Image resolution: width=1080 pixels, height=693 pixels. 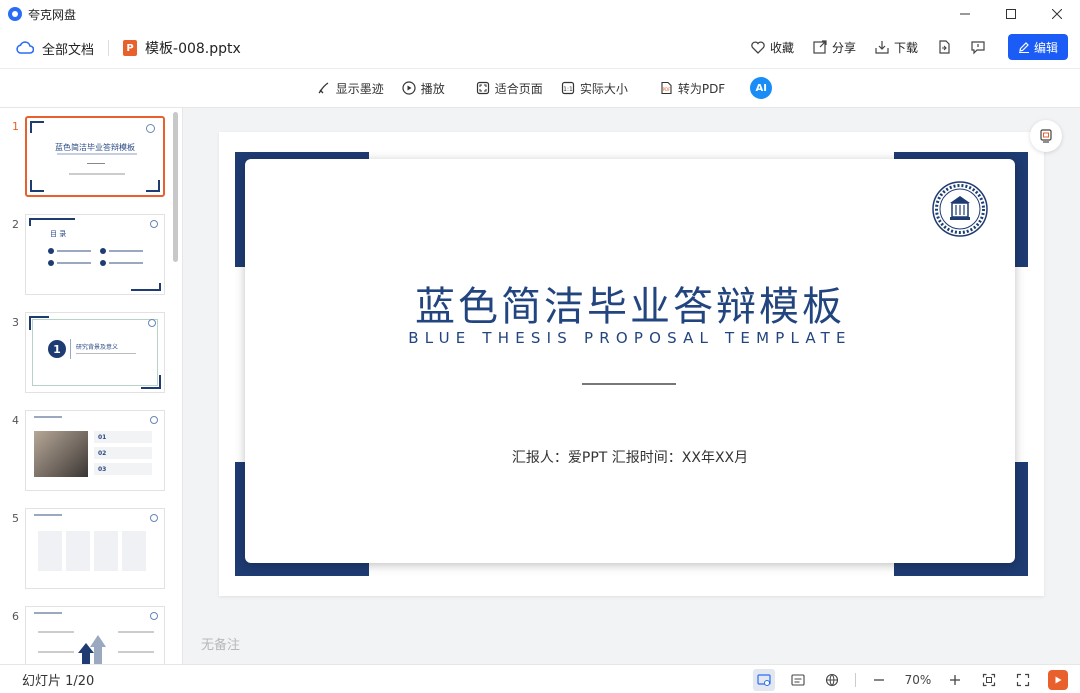 I want to click on thumbnail-row: 5, so click(x=91, y=550).